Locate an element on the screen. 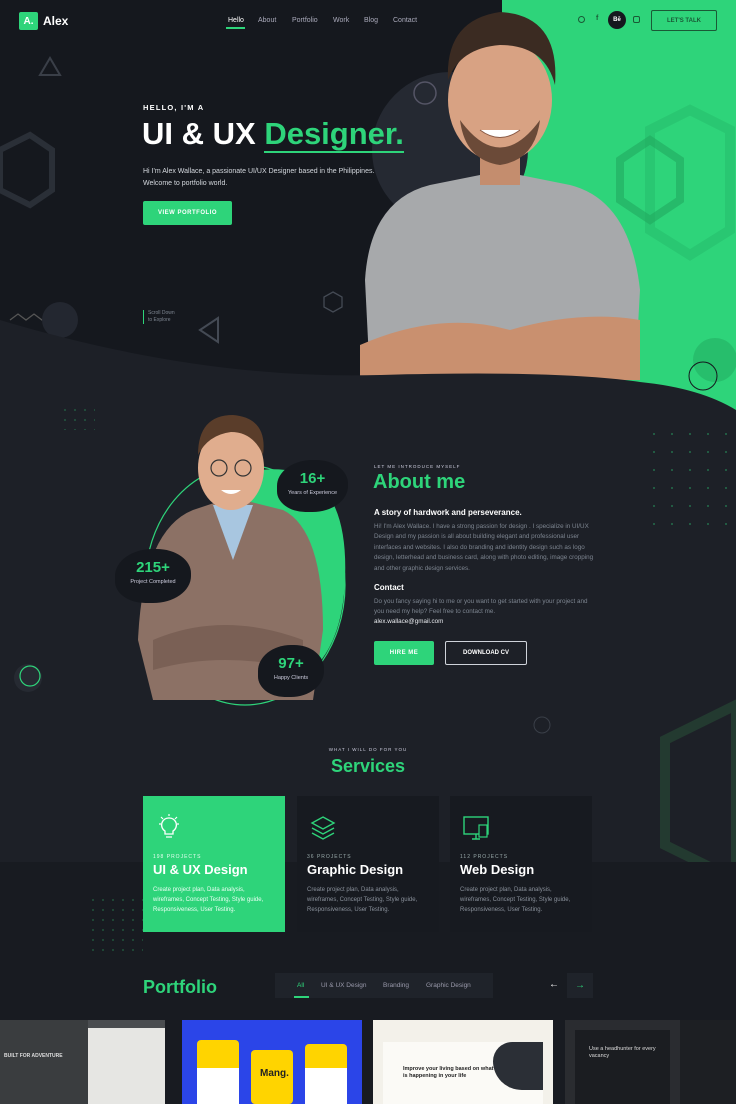  portfolio-thumb-1: BUILT FOR ADVENTURE is located at coordinates (82, 1062).